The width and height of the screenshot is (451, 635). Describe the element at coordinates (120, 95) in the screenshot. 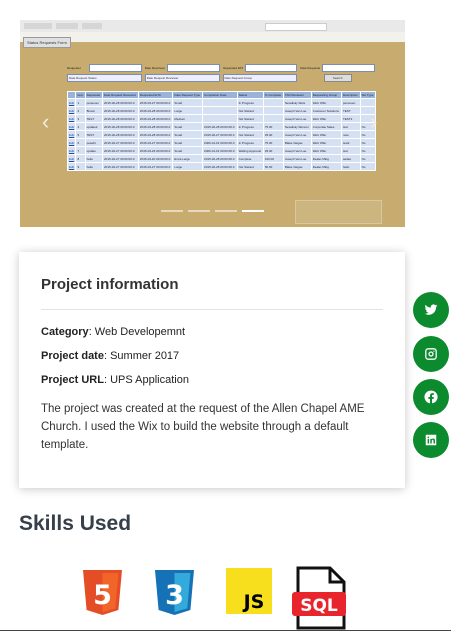

I see `table-header-cell: Date Request Received` at that location.